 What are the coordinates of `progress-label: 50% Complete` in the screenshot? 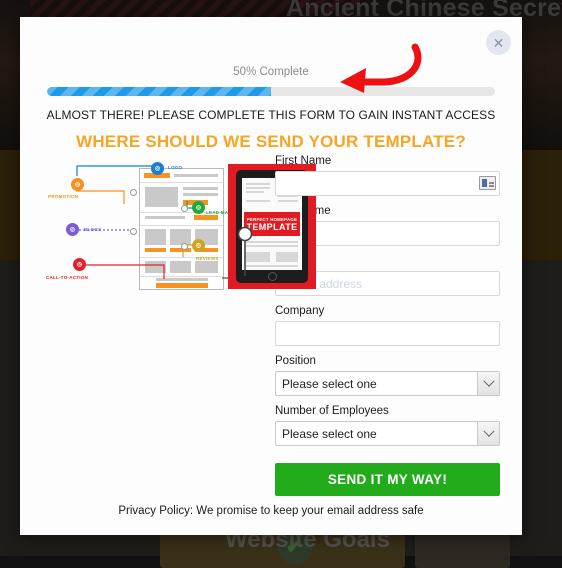 It's located at (271, 72).